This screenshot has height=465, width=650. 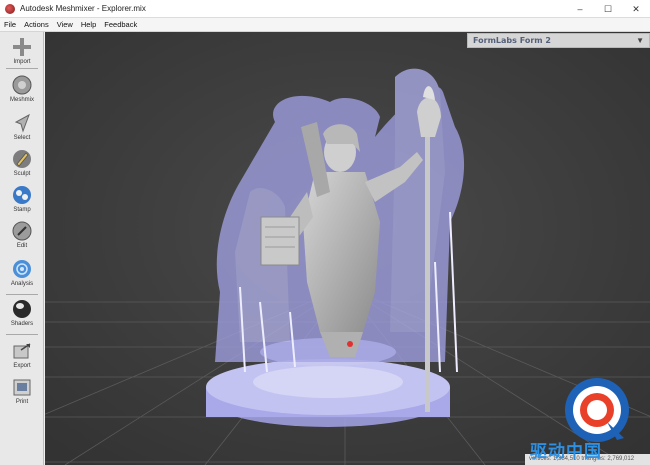 I want to click on analysis-label: Analysis, so click(x=22, y=284).